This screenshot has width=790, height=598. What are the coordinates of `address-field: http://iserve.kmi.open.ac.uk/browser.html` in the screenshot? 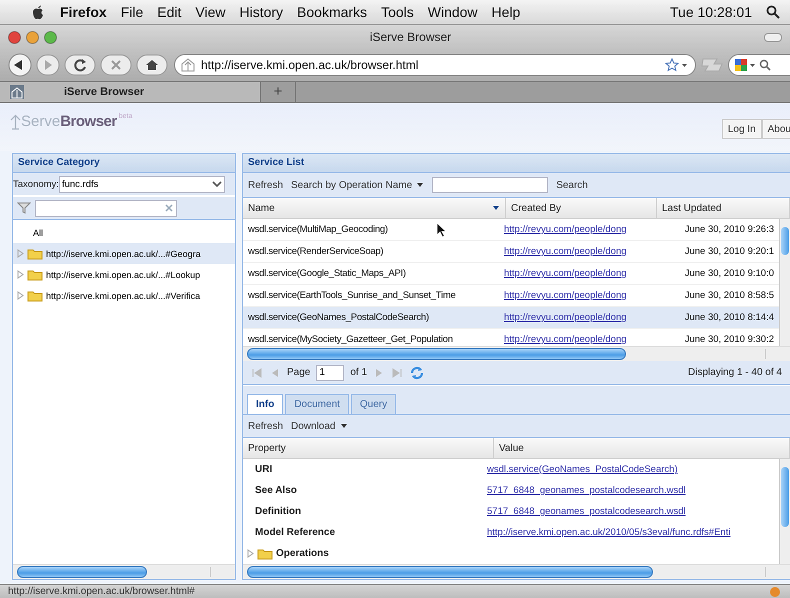 It's located at (435, 65).